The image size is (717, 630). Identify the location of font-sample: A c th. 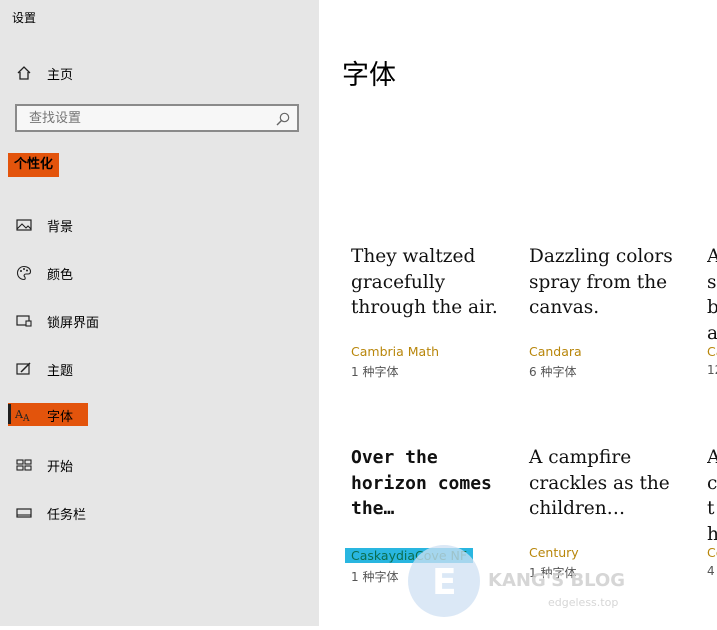
(712, 496).